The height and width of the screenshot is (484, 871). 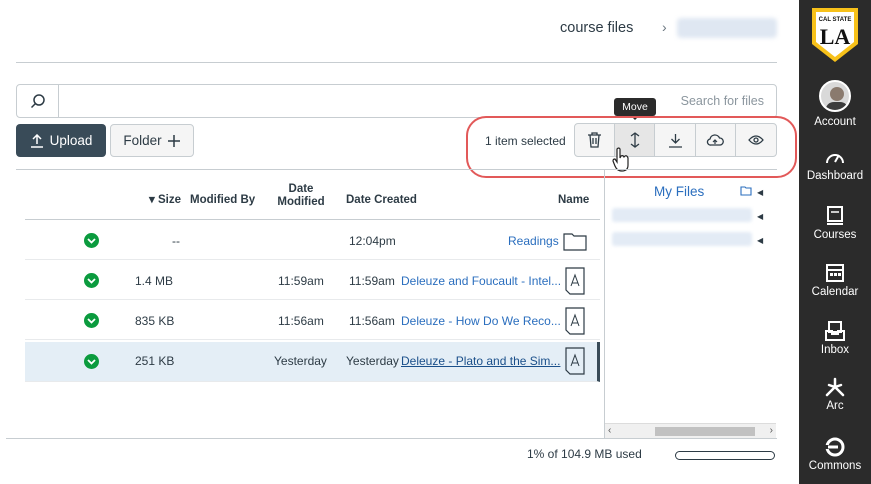 What do you see at coordinates (312, 241) in the screenshot?
I see `table-row: Readings 12:04pm --` at bounding box center [312, 241].